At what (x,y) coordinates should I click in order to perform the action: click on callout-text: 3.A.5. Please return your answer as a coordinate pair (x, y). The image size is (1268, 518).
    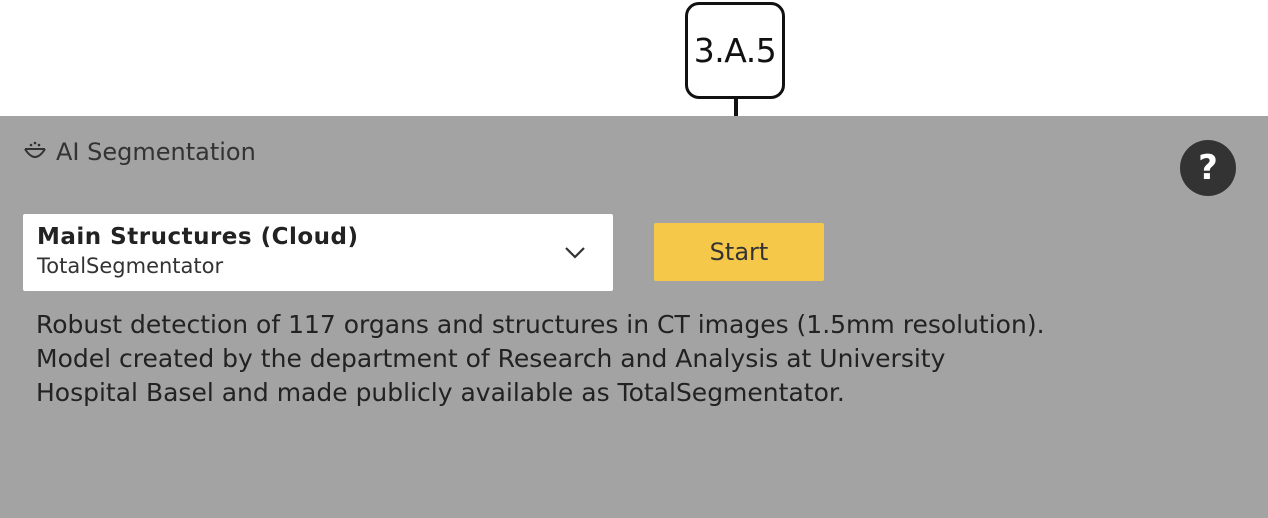
    Looking at the image, I should click on (735, 50).